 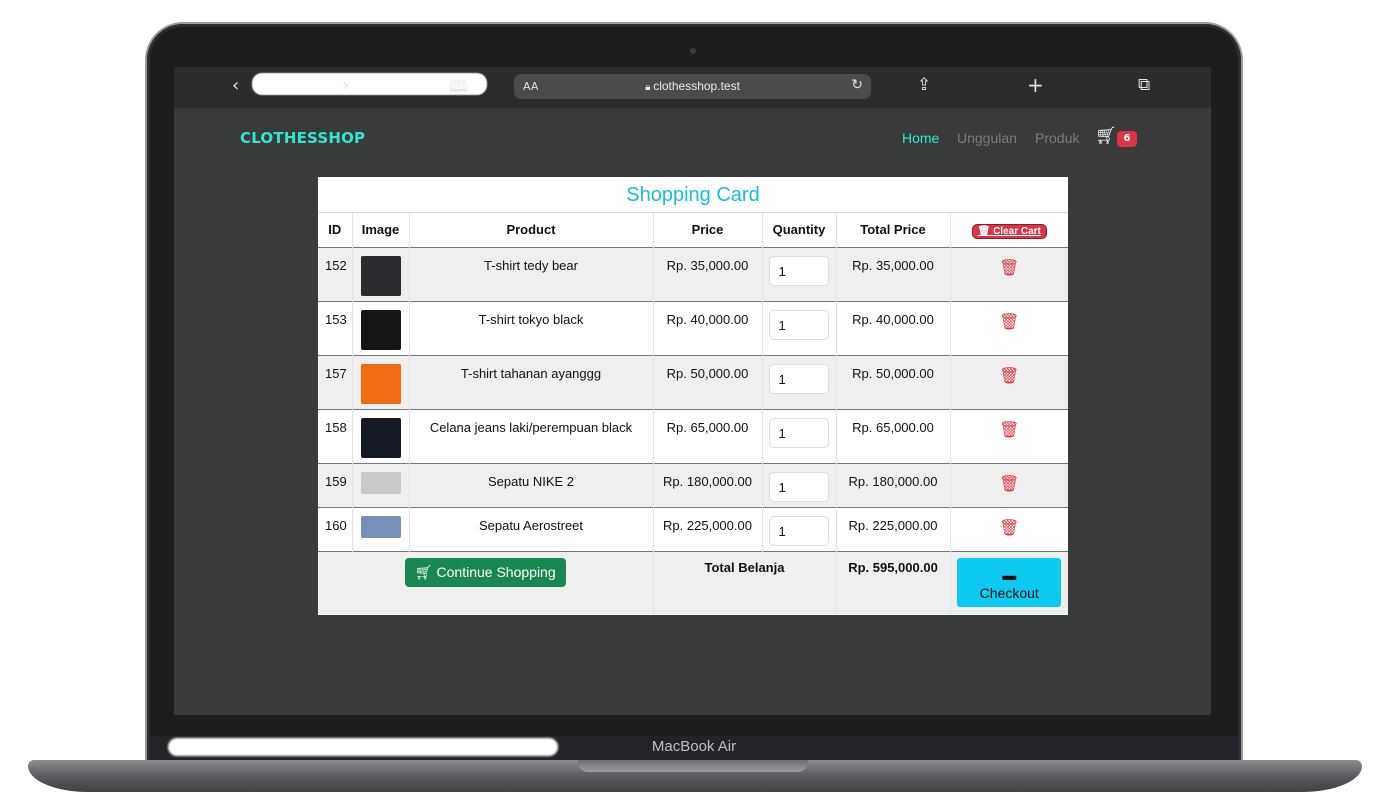 I want to click on total-price: Rp. 180,000.00, so click(x=893, y=485).